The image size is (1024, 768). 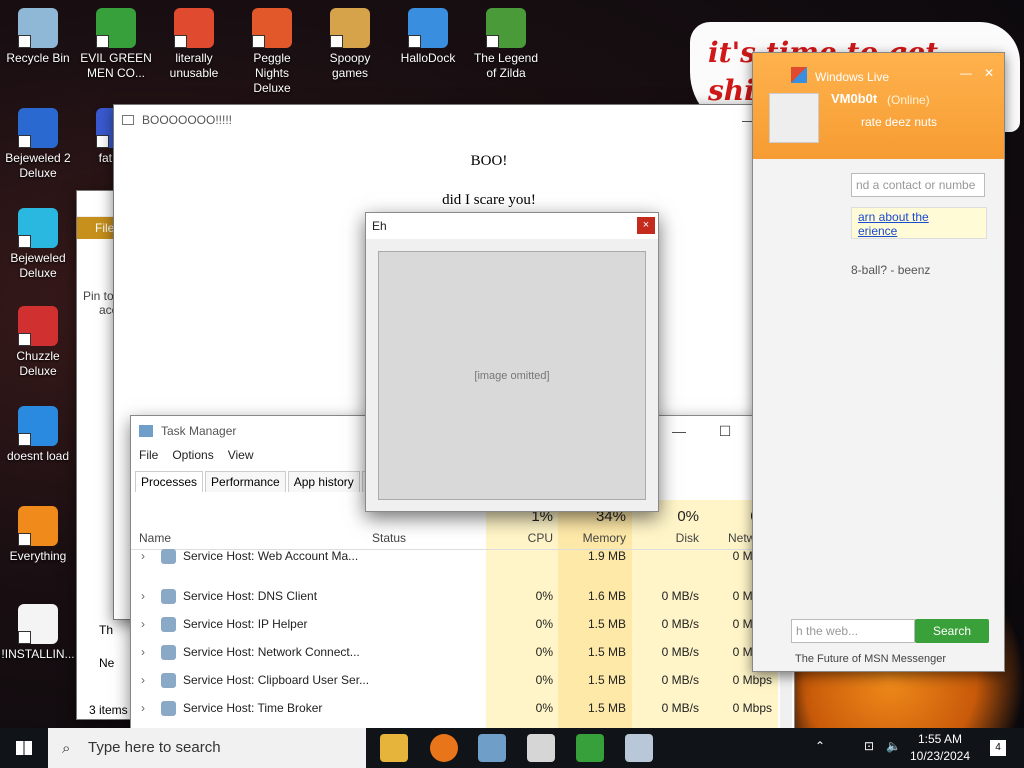 I want to click on messenger-taskbar-icon, so click(x=590, y=748).